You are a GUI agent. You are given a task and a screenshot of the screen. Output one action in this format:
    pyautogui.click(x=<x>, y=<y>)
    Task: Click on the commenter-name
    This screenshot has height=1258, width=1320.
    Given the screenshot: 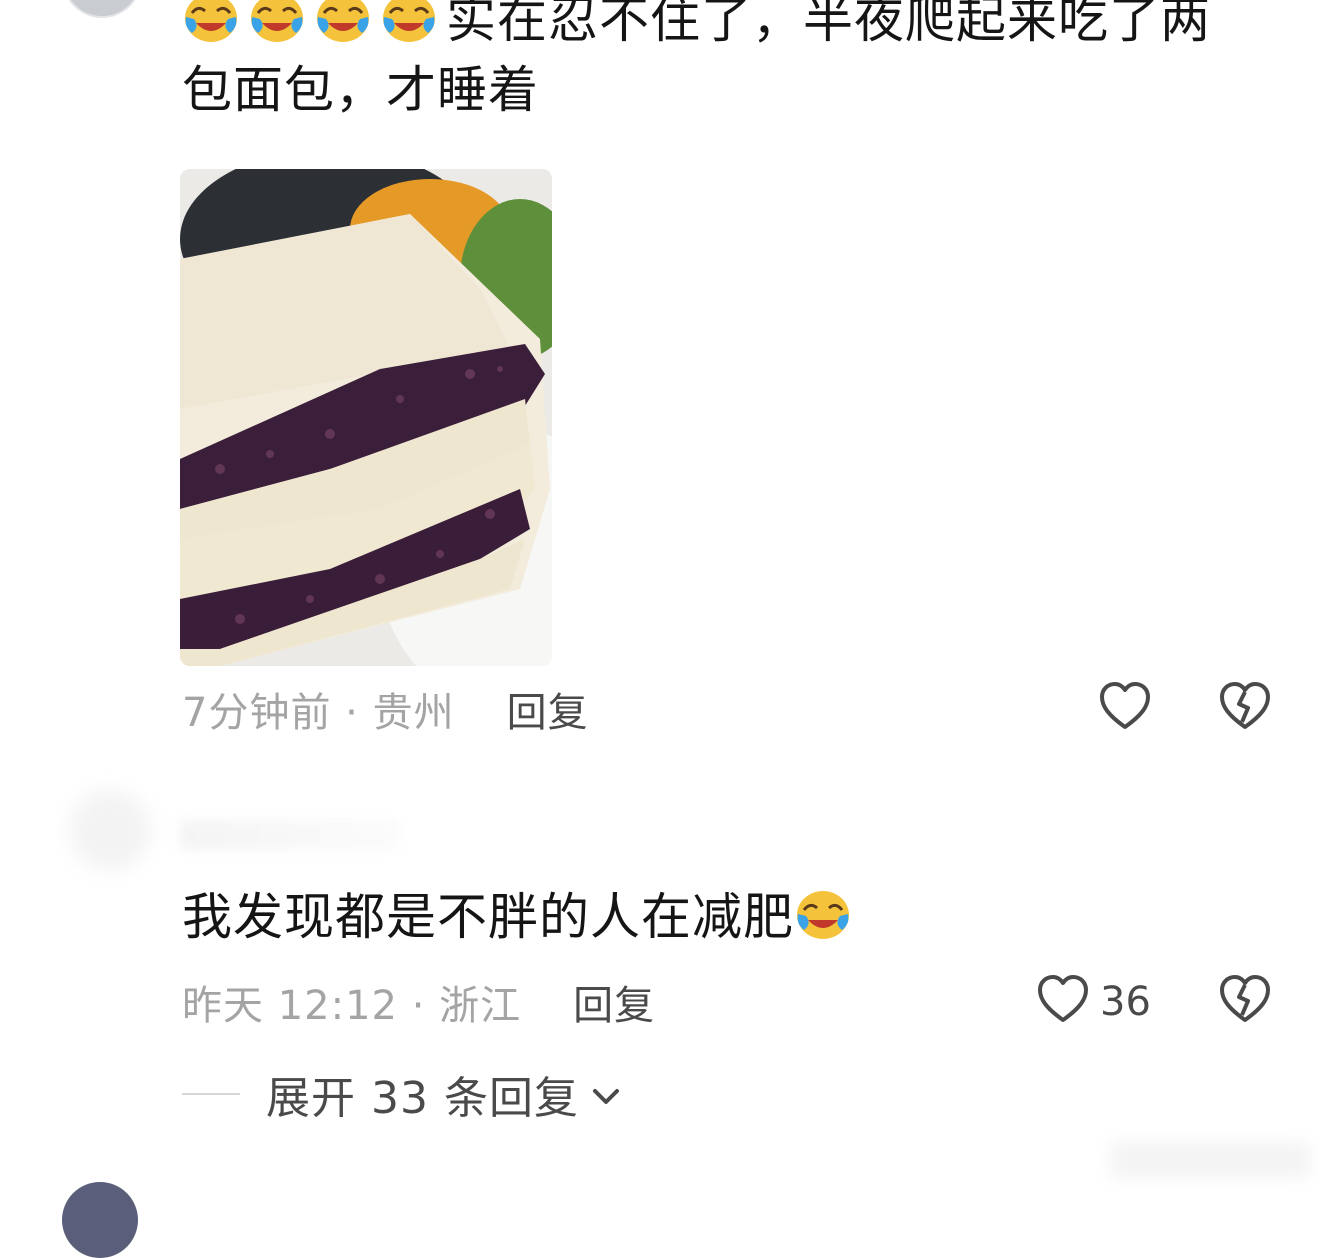 What is the action you would take?
    pyautogui.click(x=290, y=835)
    